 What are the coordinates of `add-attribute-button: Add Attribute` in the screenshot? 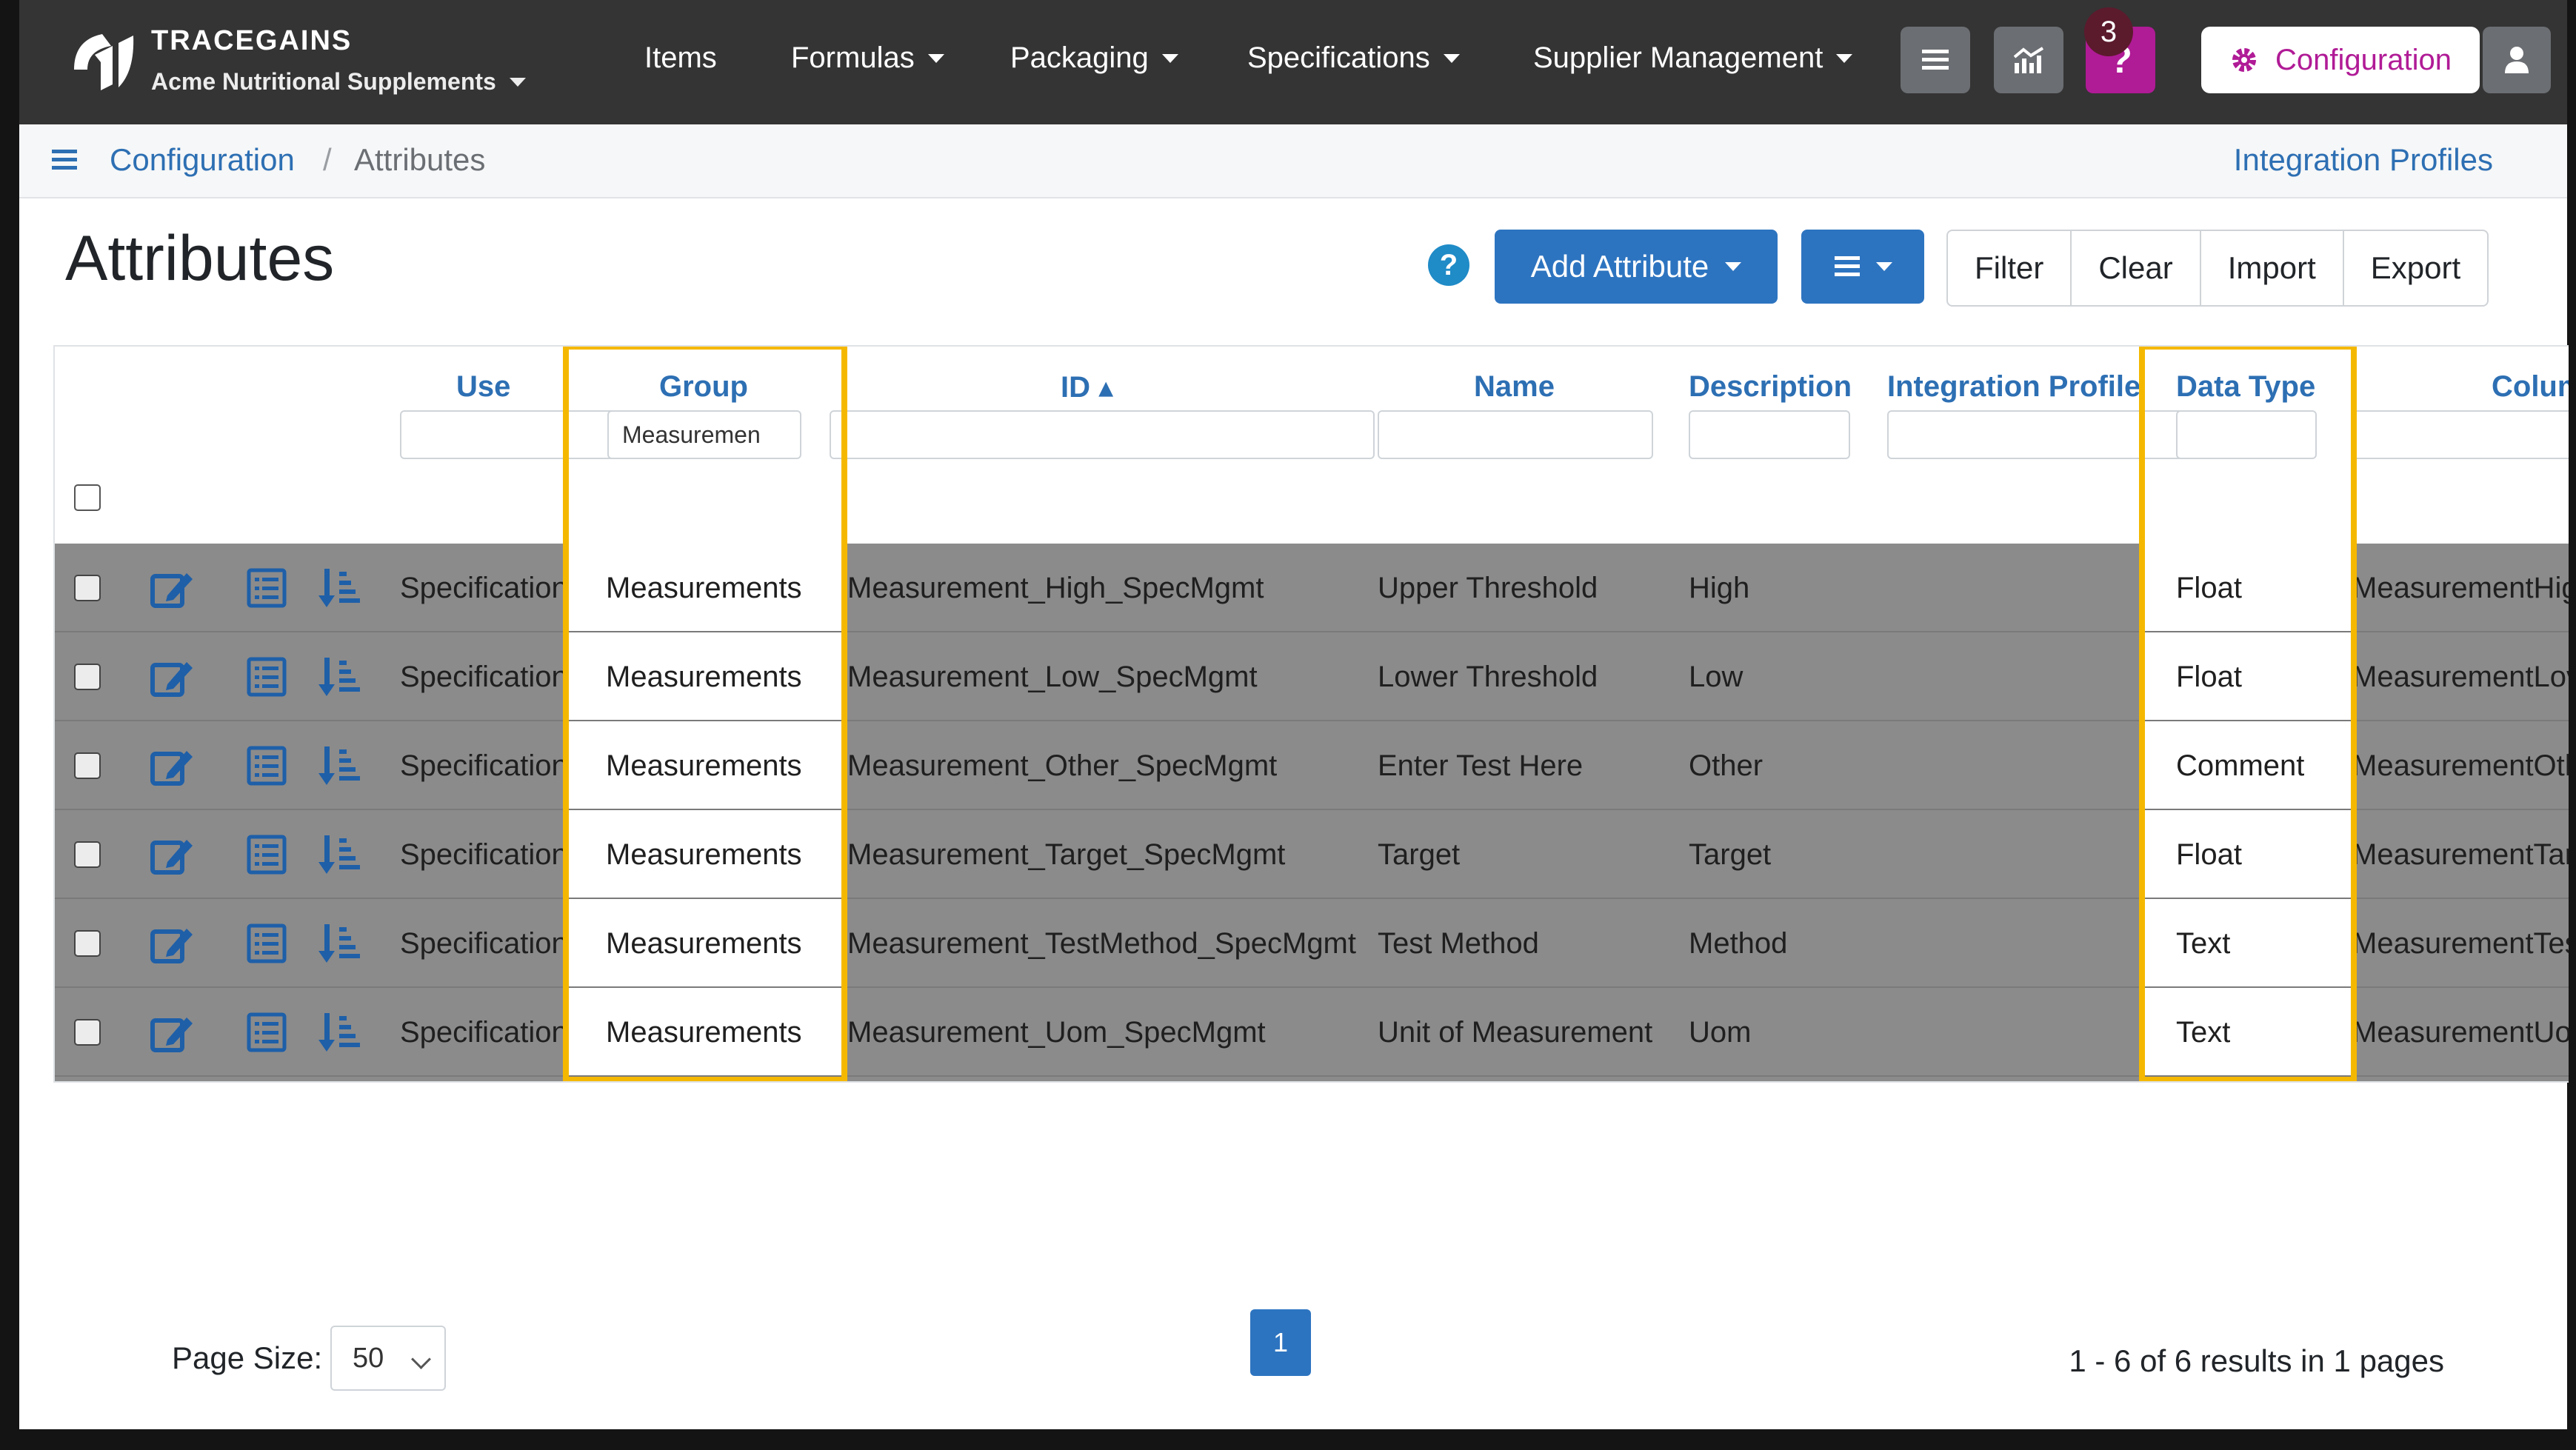 It's located at (1636, 267).